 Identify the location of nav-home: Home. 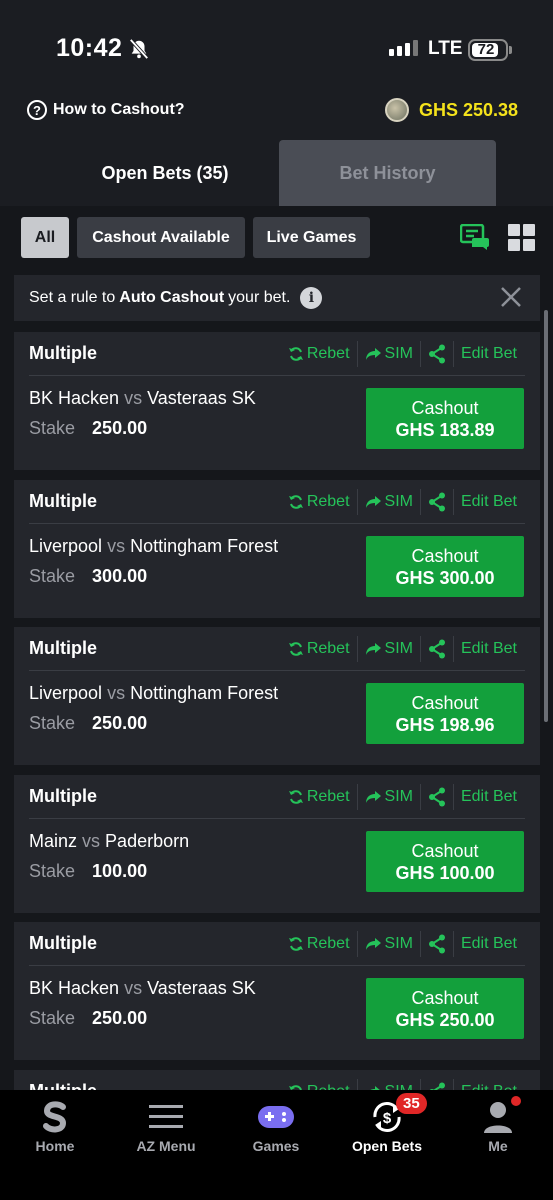
(55, 1125).